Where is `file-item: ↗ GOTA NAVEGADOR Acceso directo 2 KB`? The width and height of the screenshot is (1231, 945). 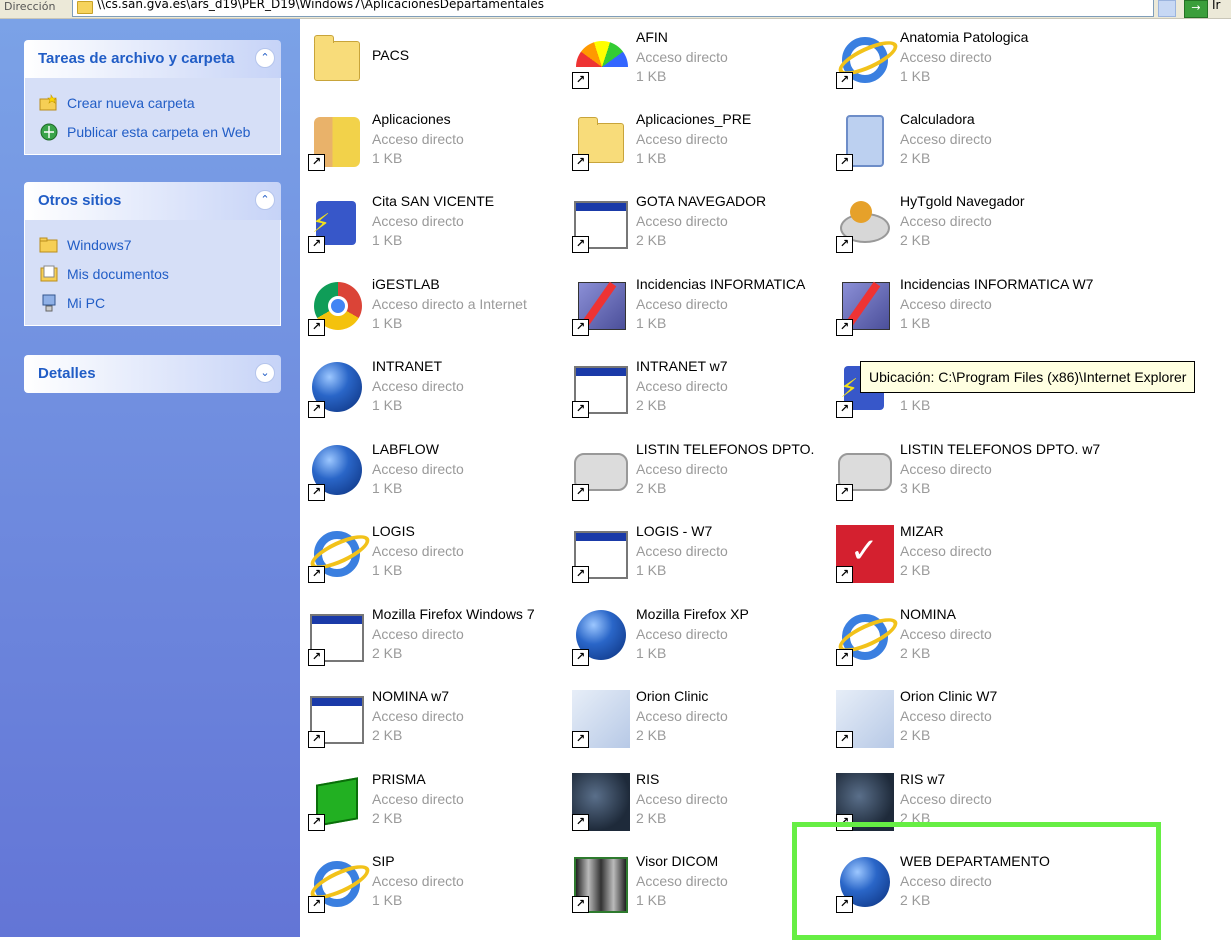
file-item: ↗ GOTA NAVEGADOR Acceso directo 2 KB is located at coordinates (699, 230).